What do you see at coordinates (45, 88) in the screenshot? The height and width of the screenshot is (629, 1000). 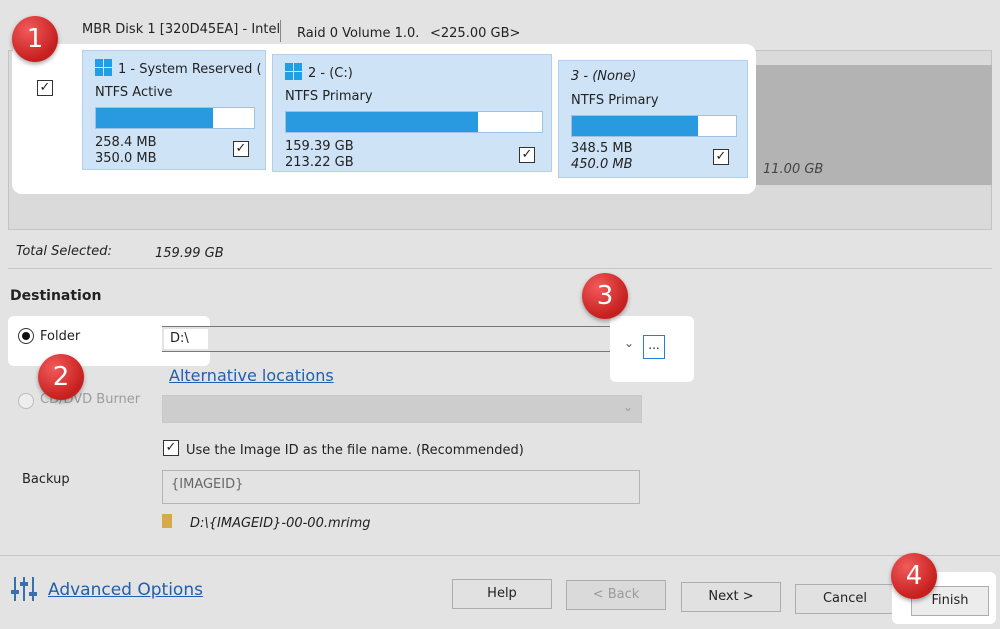 I see `disk-select-checkbox: ✓` at bounding box center [45, 88].